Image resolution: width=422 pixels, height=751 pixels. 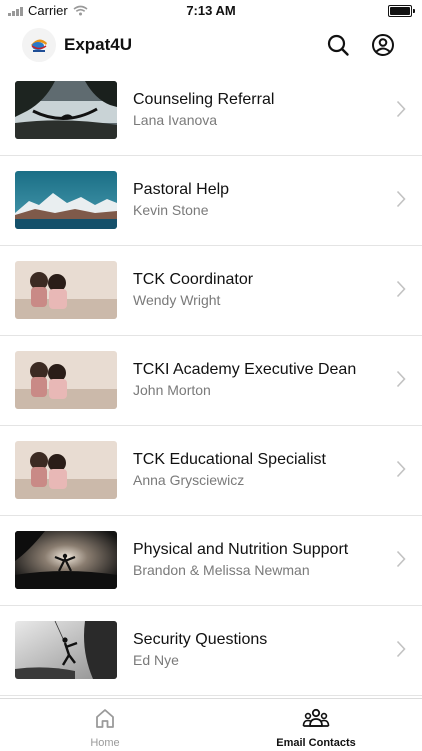 I want to click on contact-title: TCK Educational Specialist, so click(x=229, y=459).